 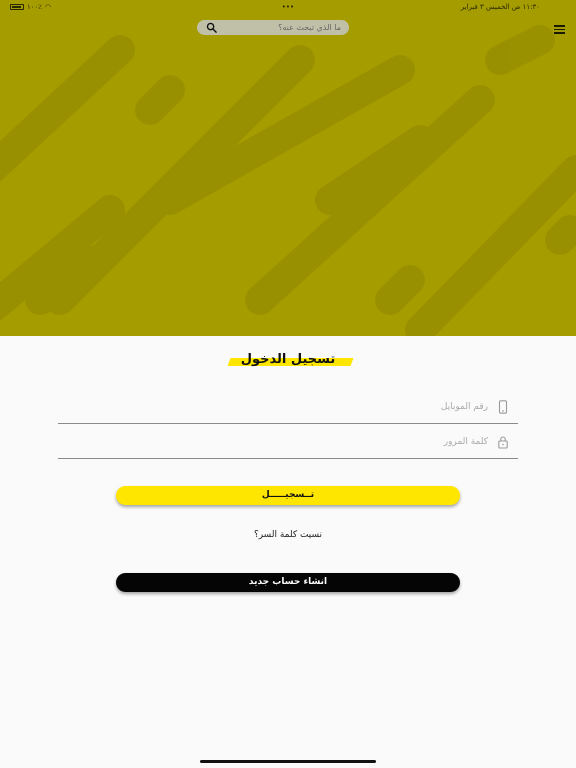 What do you see at coordinates (559, 29) in the screenshot?
I see `menu-icon` at bounding box center [559, 29].